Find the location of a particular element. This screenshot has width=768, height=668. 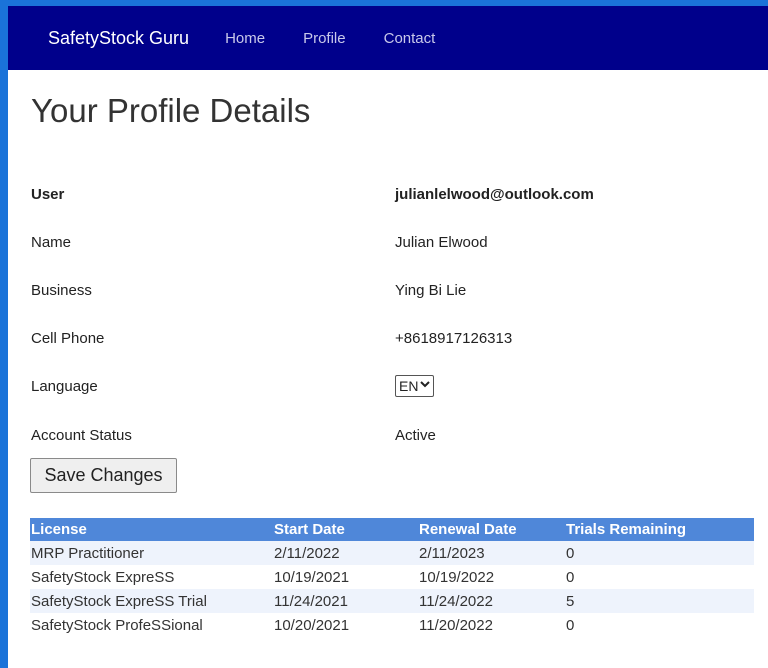

start-date-cell: 10/20/2021 is located at coordinates (312, 625).